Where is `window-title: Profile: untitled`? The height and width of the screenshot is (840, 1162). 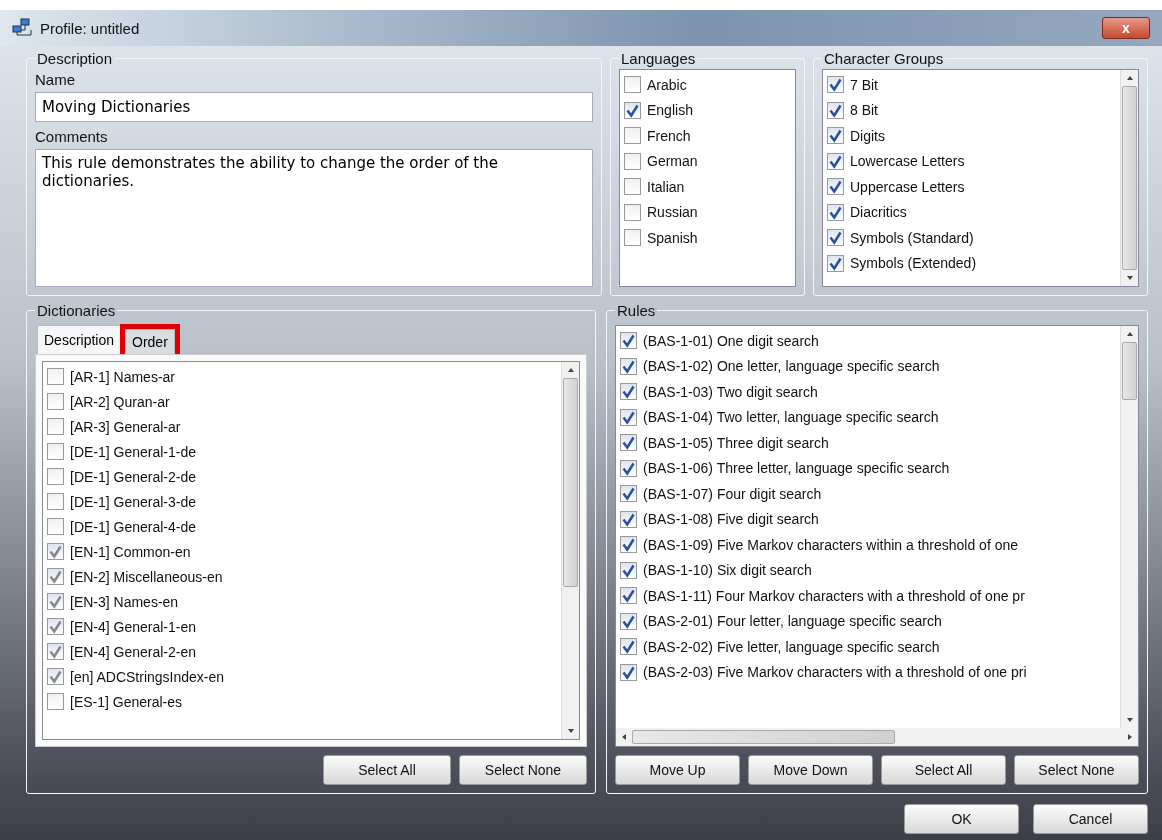
window-title: Profile: untitled is located at coordinates (90, 28).